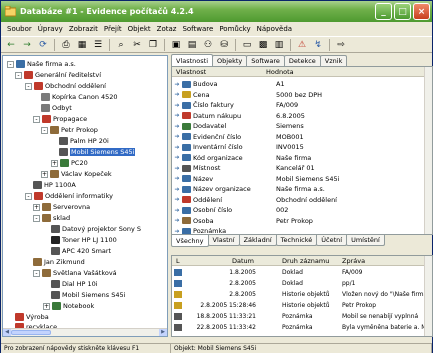 Image resolution: width=433 pixels, height=353 pixels. What do you see at coordinates (292, 168) in the screenshot?
I see `property-value: Kancelář 01` at bounding box center [292, 168].